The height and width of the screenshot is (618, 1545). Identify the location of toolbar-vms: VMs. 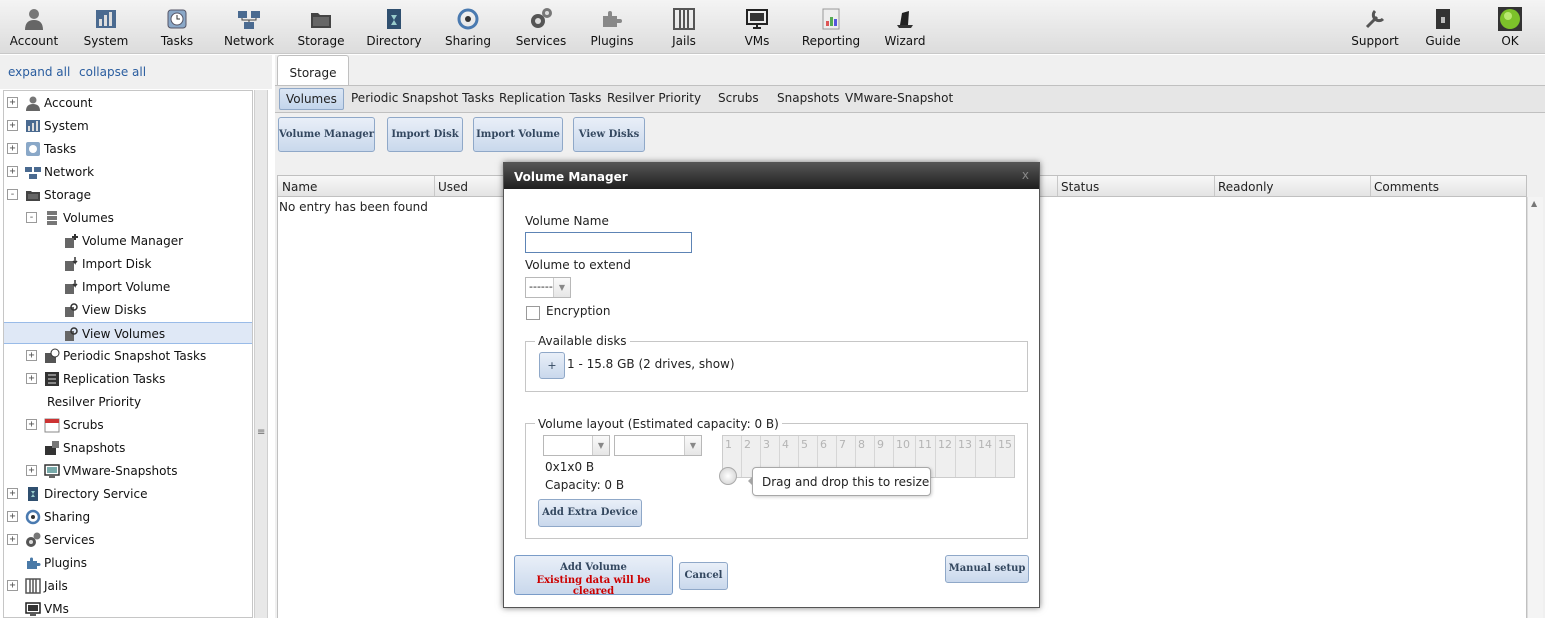
(757, 28).